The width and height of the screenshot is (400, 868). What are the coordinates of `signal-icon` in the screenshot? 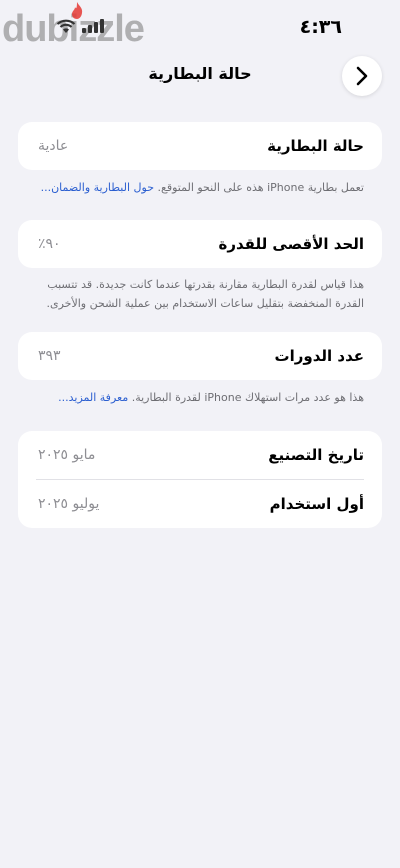 It's located at (93, 26).